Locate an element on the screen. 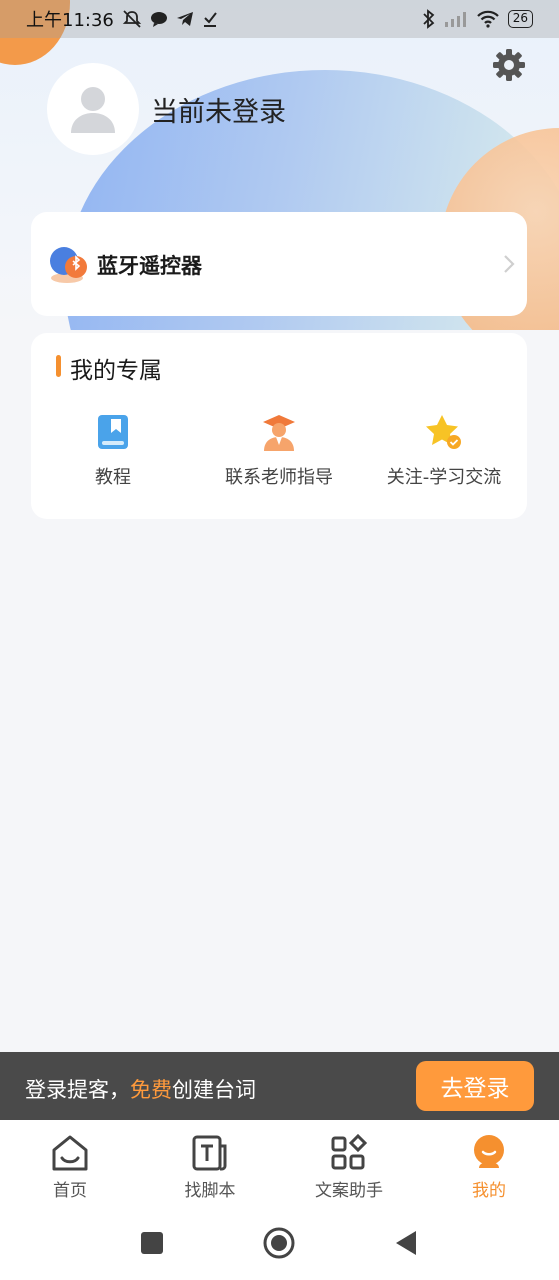 This screenshot has width=559, height=1280. section-title: 我的专属 is located at coordinates (116, 371).